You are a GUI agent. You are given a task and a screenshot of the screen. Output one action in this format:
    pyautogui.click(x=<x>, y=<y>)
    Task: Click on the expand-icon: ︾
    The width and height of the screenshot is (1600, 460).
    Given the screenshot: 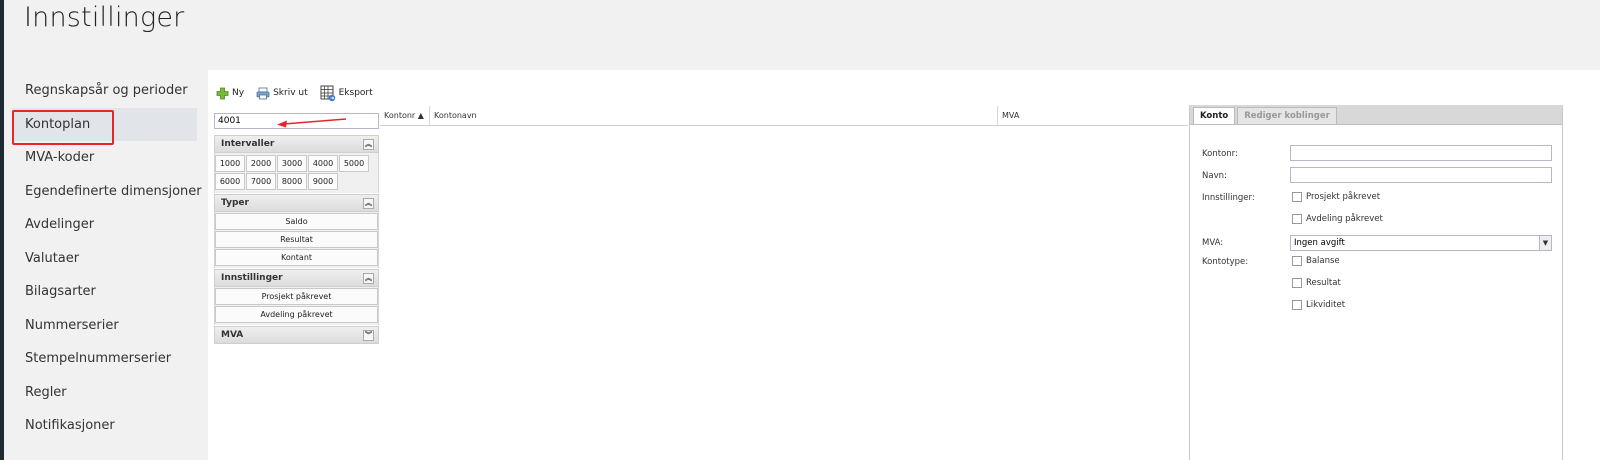 What is the action you would take?
    pyautogui.click(x=368, y=335)
    